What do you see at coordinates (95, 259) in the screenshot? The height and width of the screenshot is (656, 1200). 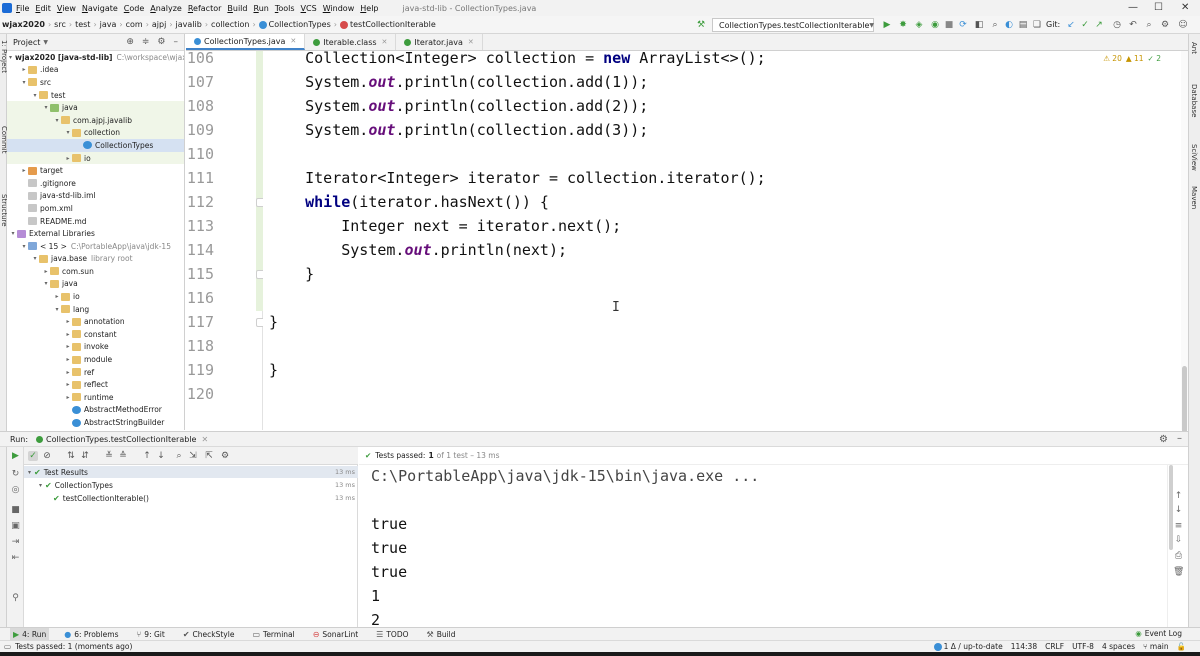 I see `project-tree-item: ▾ java.base library root` at bounding box center [95, 259].